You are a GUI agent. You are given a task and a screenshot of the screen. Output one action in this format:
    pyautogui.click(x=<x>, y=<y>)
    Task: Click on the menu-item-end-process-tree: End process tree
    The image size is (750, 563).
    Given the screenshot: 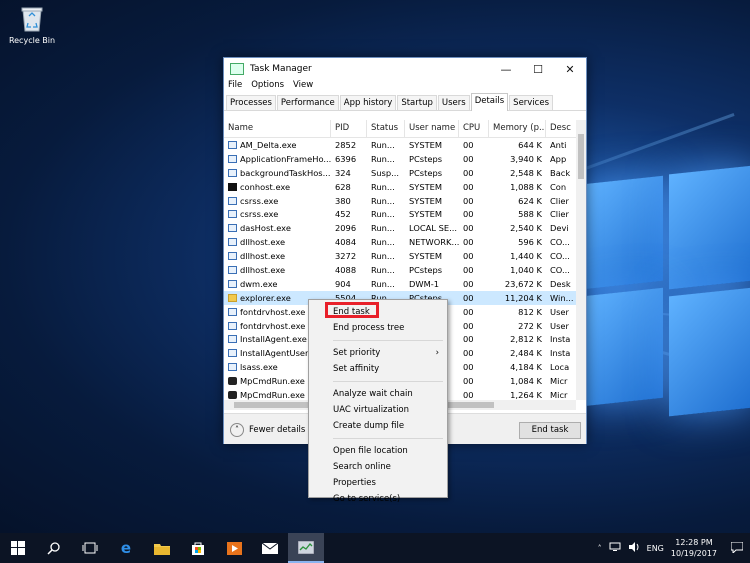 What is the action you would take?
    pyautogui.click(x=378, y=328)
    